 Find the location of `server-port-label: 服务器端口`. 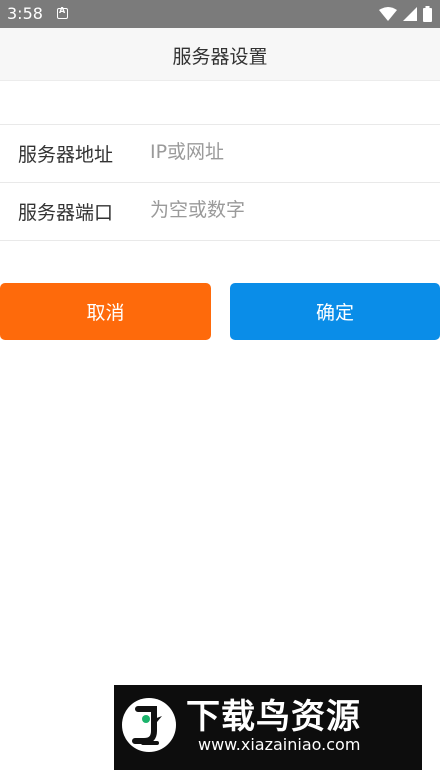

server-port-label: 服务器端口 is located at coordinates (66, 213).